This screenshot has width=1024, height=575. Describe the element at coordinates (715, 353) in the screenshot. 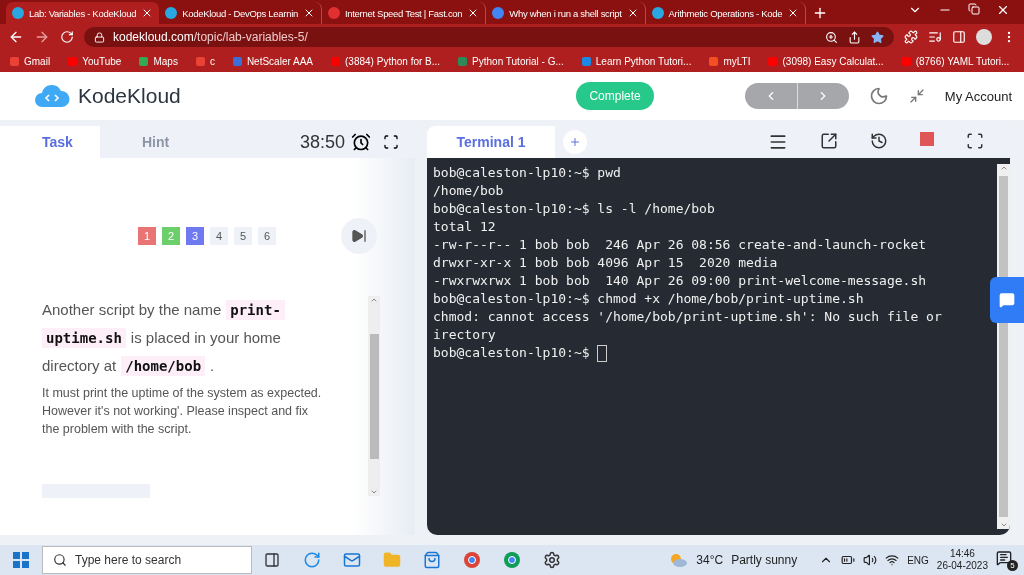

I see `terminal-line: bob@caleston-lp10:~$` at that location.